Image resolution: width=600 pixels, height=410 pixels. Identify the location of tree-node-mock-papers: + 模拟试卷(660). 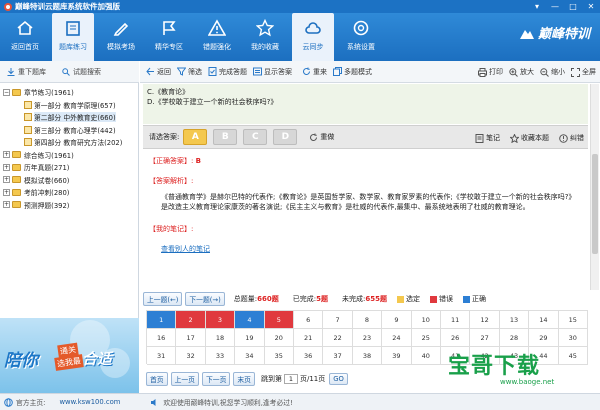
(69, 180).